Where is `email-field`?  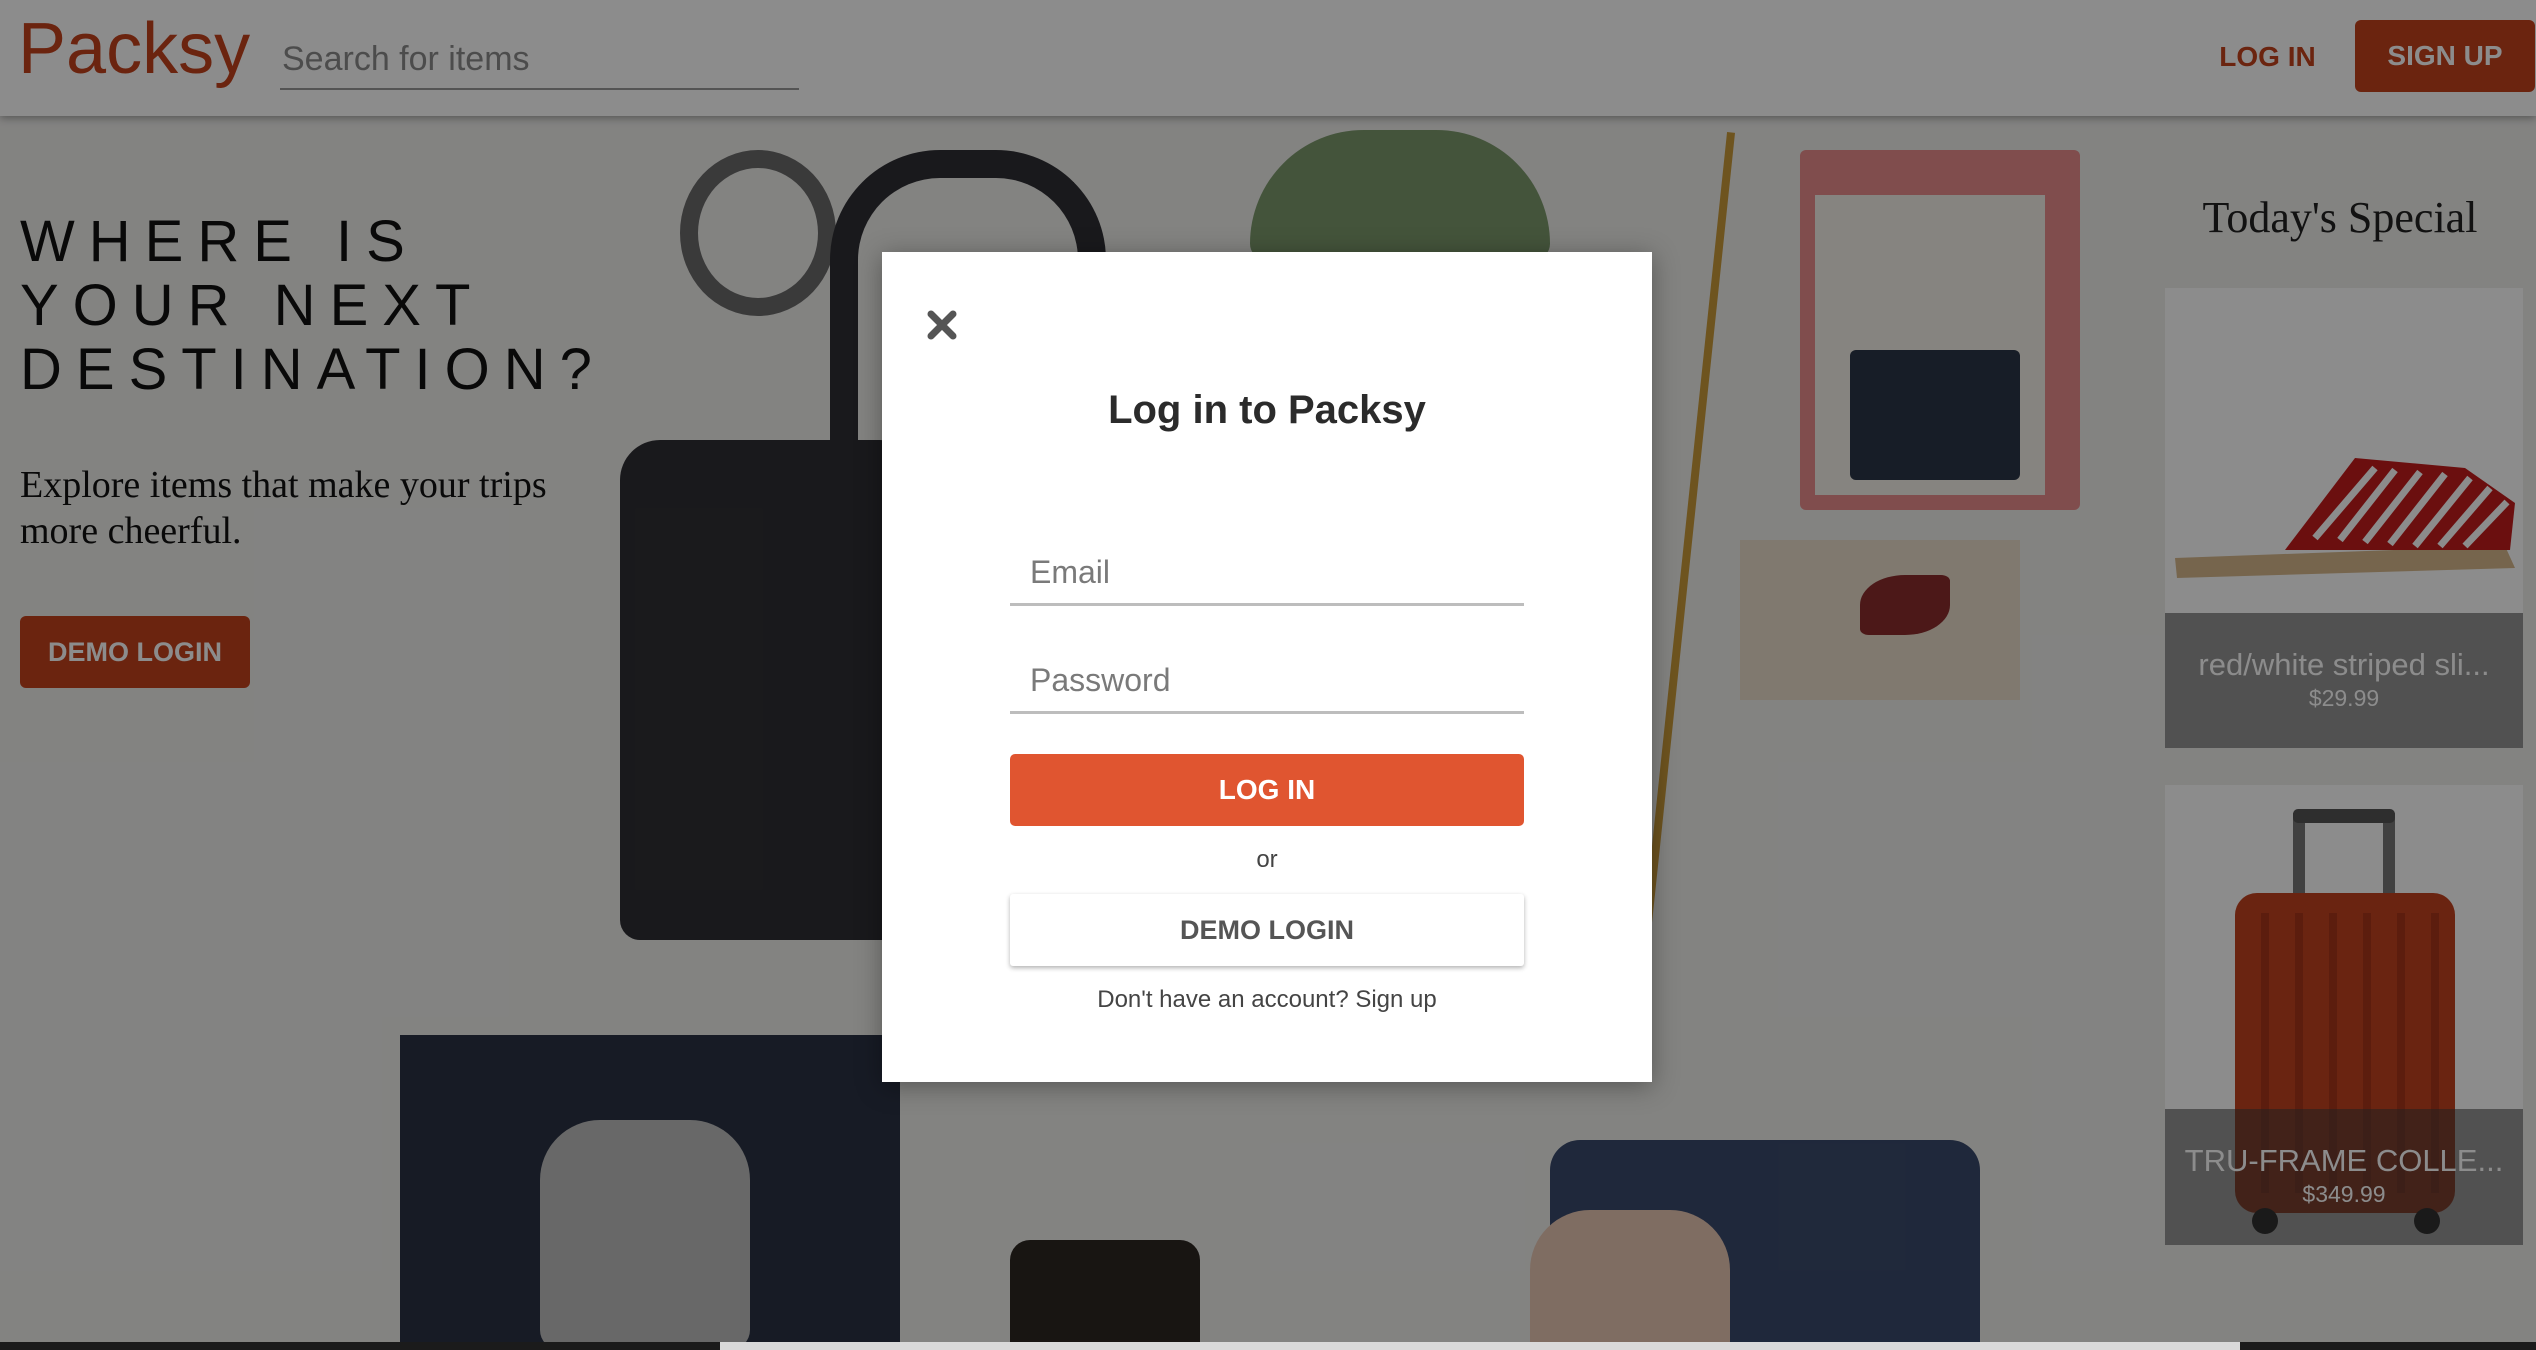
email-field is located at coordinates (1267, 574).